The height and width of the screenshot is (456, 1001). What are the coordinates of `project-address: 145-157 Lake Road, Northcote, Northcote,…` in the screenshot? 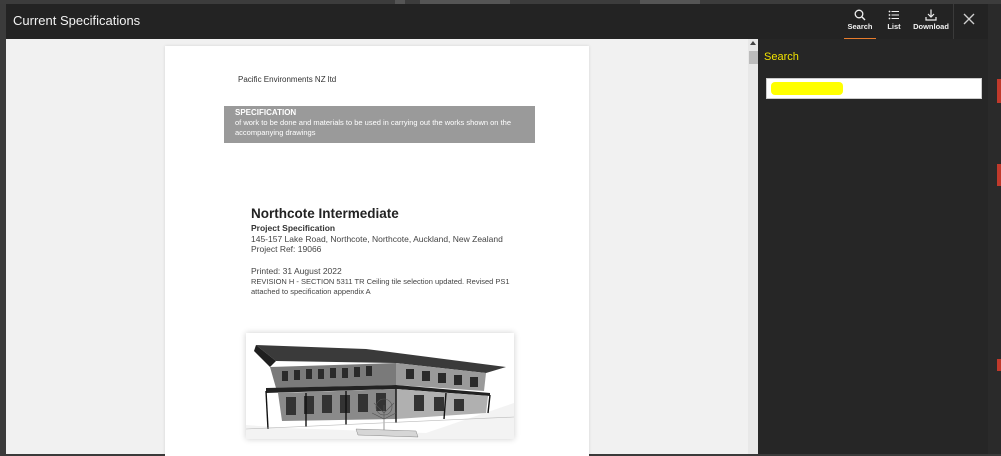 It's located at (377, 239).